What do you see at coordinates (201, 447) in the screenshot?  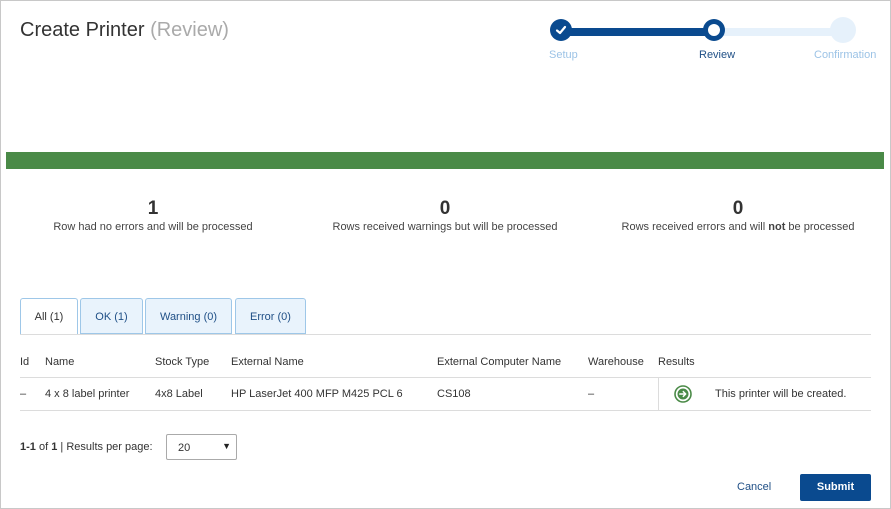 I see `results-per-page-select: 20 ▼` at bounding box center [201, 447].